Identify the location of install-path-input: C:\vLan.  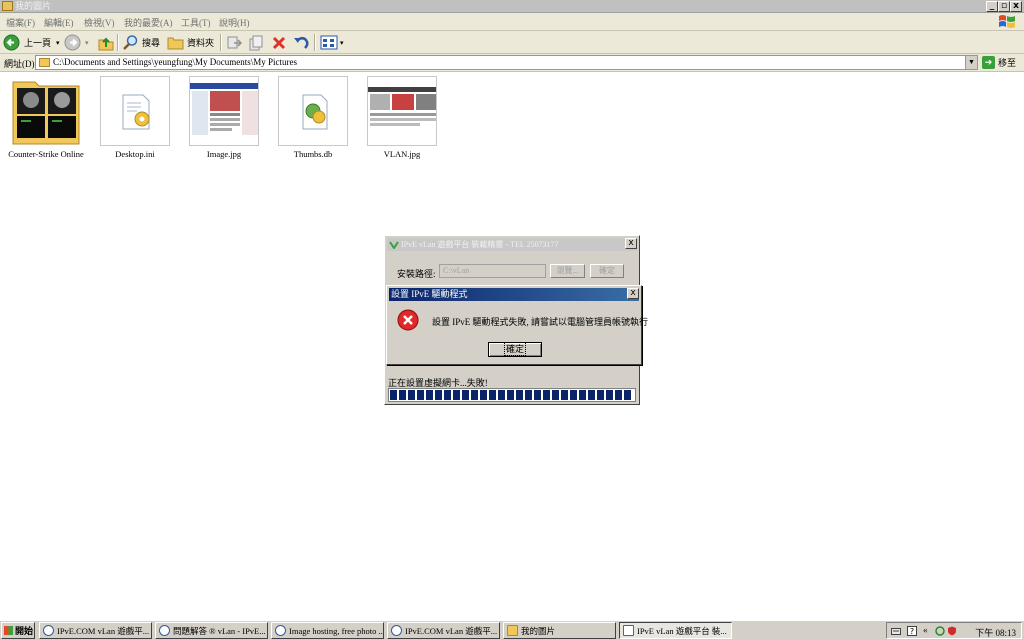
(492, 271).